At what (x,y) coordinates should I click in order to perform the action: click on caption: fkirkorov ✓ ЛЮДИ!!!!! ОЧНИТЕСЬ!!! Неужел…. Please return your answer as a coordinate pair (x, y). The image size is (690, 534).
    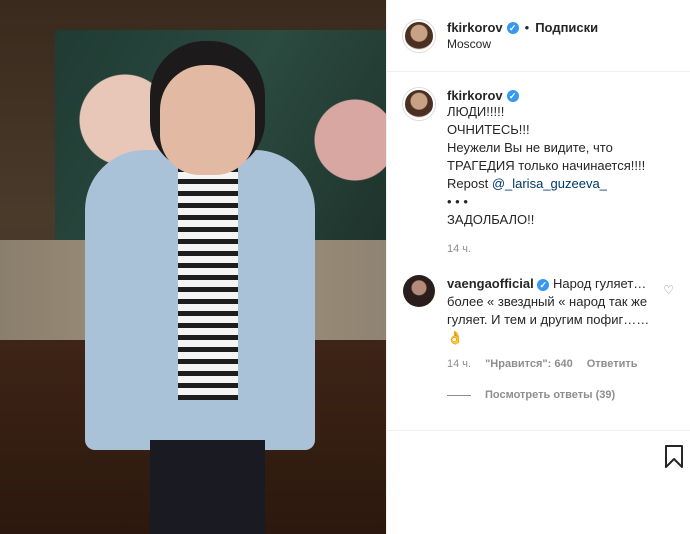
    Looking at the image, I should click on (538, 171).